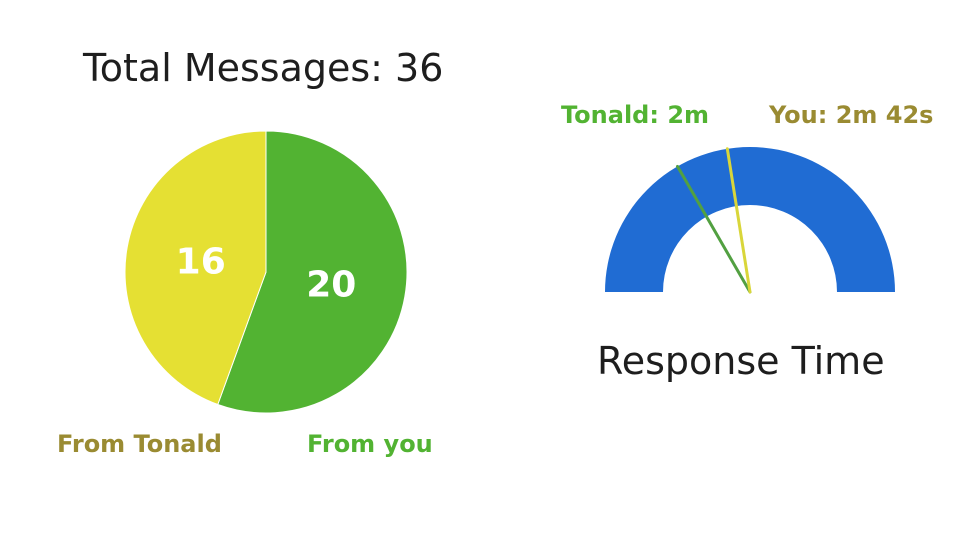 The width and height of the screenshot is (976, 549). I want to click on legend-from-you: From you, so click(370, 444).